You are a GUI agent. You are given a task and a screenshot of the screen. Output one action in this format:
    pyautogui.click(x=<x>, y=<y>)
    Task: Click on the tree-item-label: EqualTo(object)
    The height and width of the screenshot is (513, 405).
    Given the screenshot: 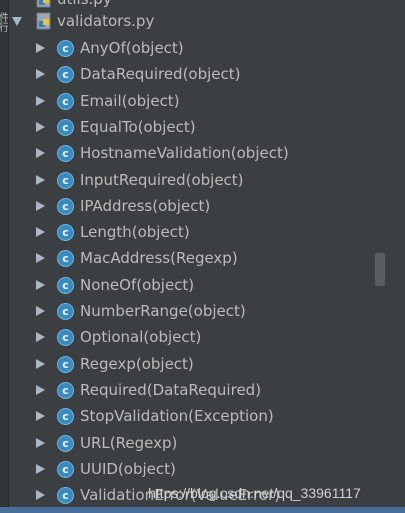 What is the action you would take?
    pyautogui.click(x=138, y=126)
    